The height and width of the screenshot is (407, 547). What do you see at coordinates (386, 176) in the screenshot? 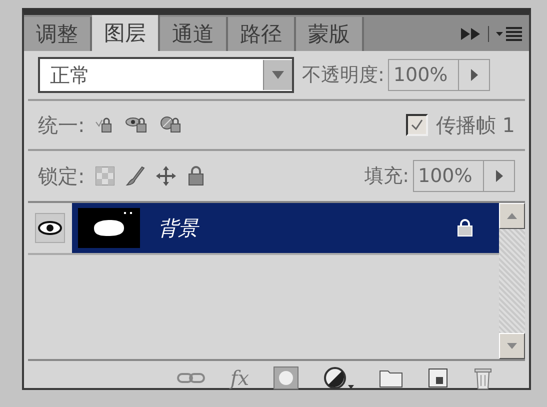
I see `field-label: 填充:` at bounding box center [386, 176].